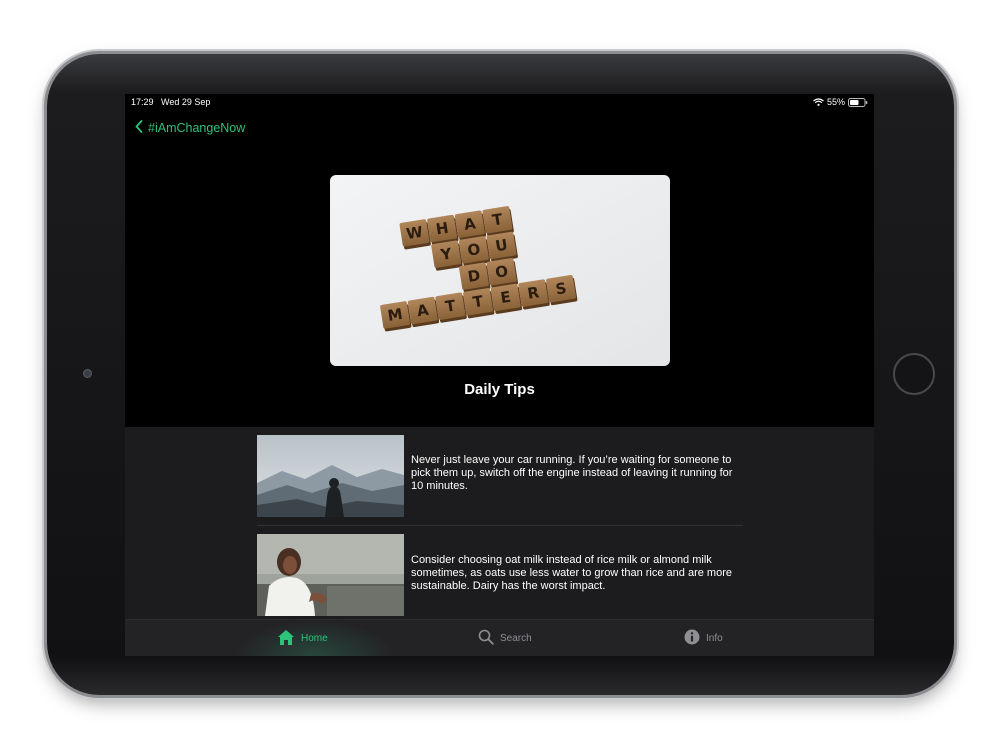 The width and height of the screenshot is (1000, 750). Describe the element at coordinates (835, 102) in the screenshot. I see `battery-percent: 55%` at that location.